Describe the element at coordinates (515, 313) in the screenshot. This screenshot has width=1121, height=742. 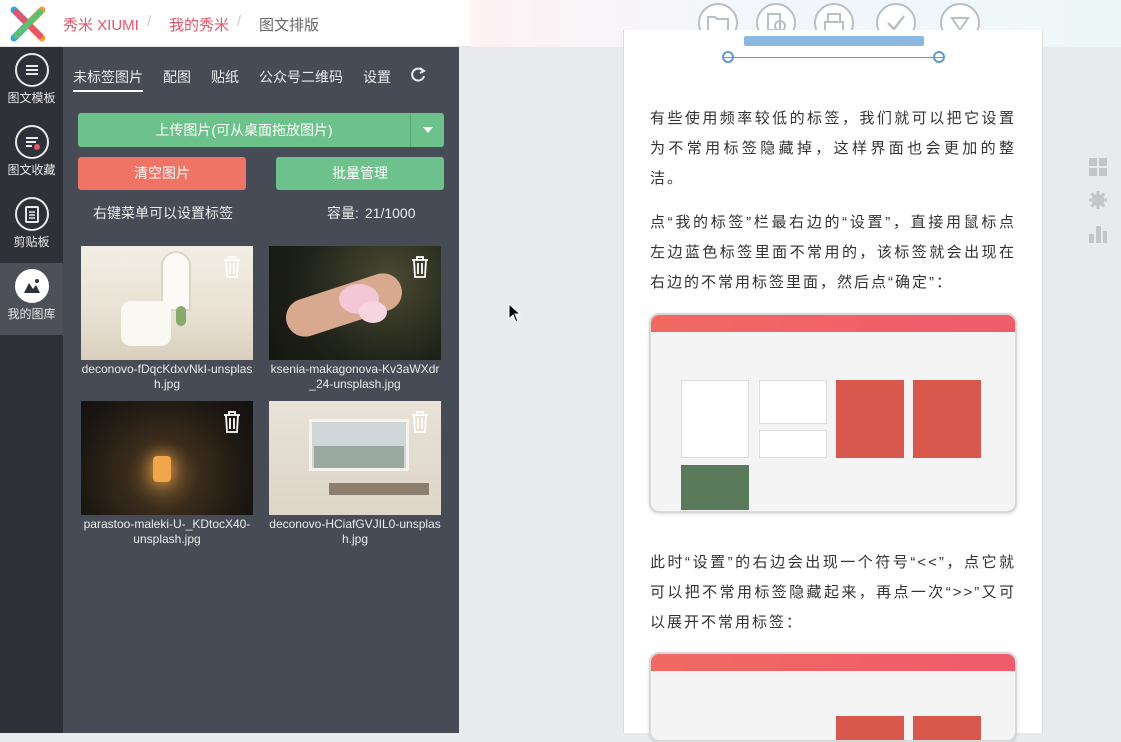
I see `mouse-cursor-icon` at that location.